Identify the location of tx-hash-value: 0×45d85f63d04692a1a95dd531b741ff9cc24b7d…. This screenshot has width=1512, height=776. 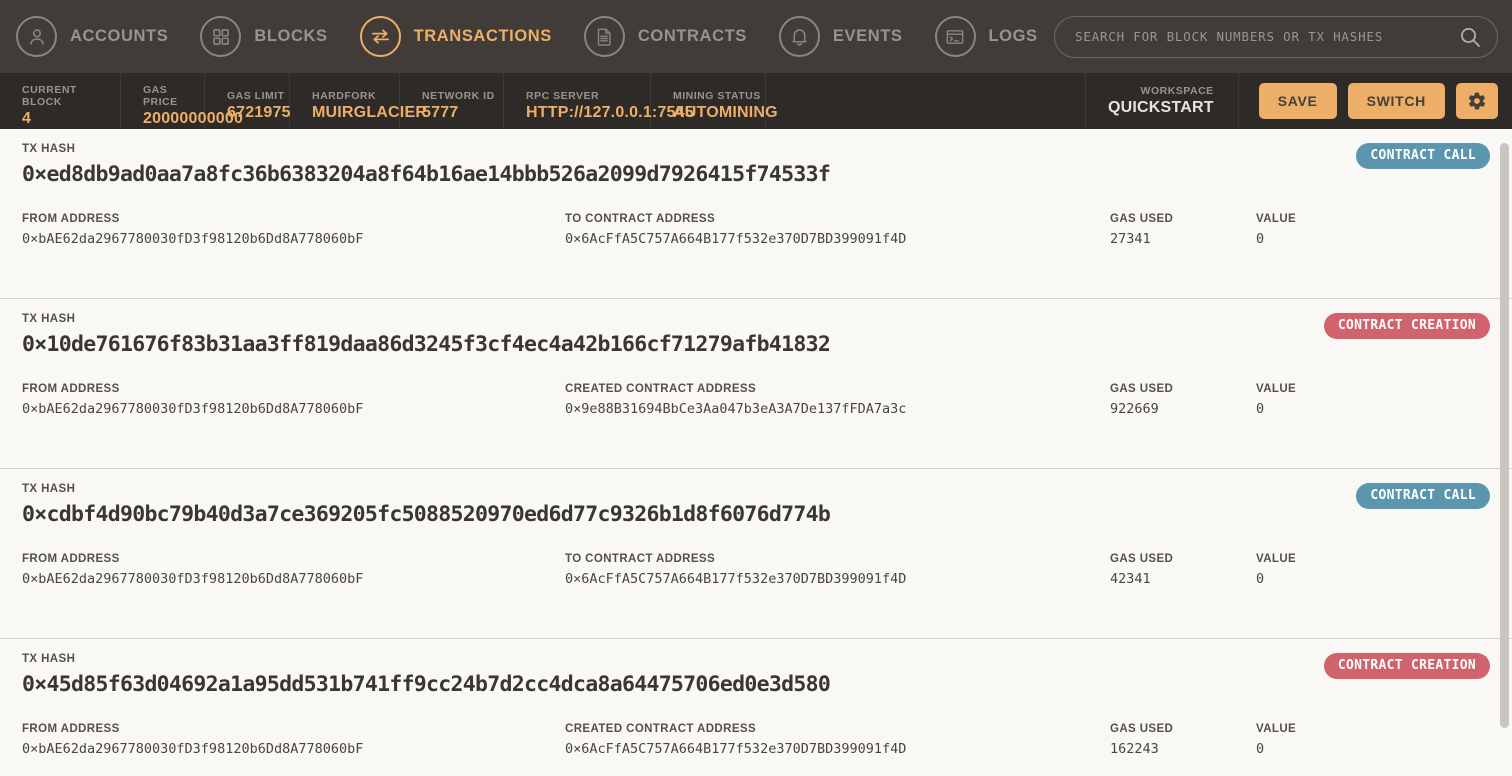
(756, 684).